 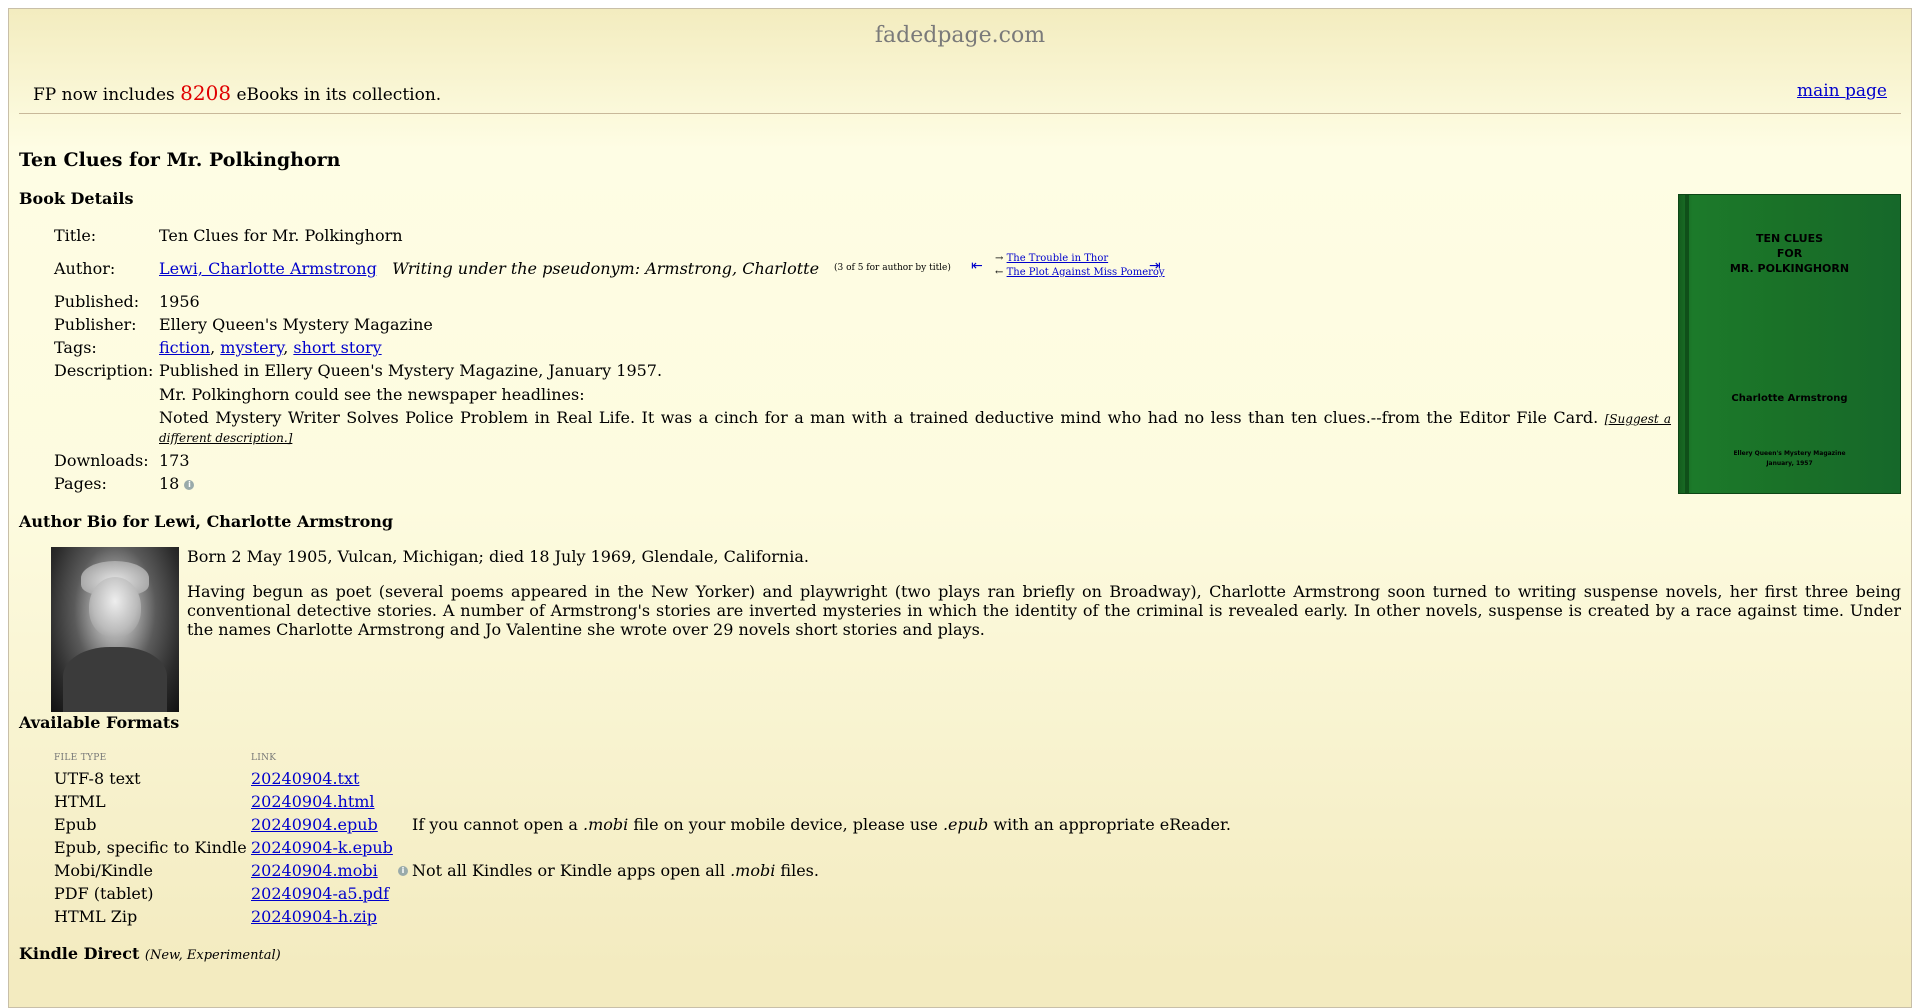 What do you see at coordinates (104, 370) in the screenshot?
I see `description-label: Description:` at bounding box center [104, 370].